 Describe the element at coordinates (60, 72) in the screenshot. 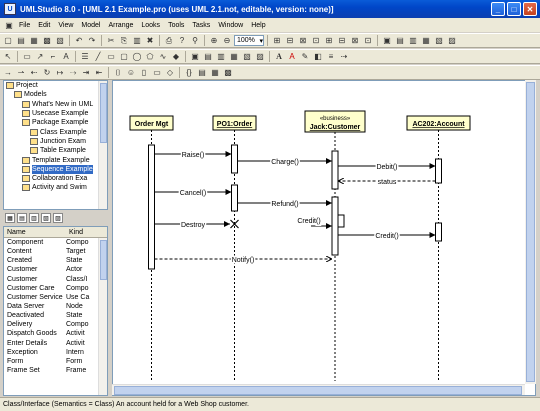

I see `create-message-icon: ↦` at that location.